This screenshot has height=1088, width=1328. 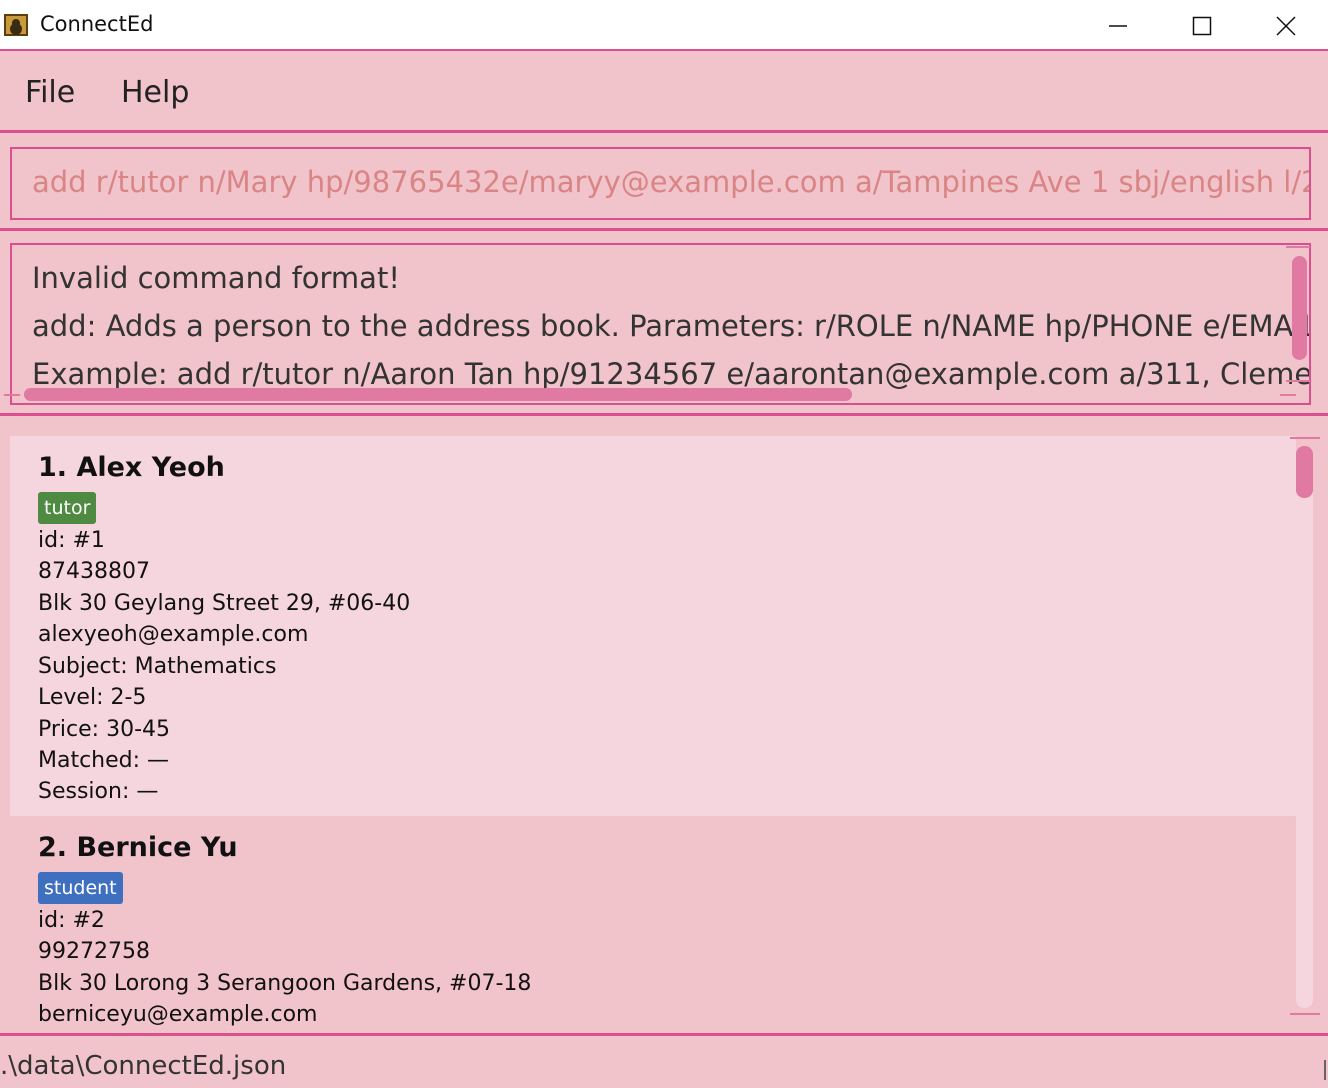 What do you see at coordinates (1305, 1015) in the screenshot?
I see `list-scroll-down-arrow` at bounding box center [1305, 1015].